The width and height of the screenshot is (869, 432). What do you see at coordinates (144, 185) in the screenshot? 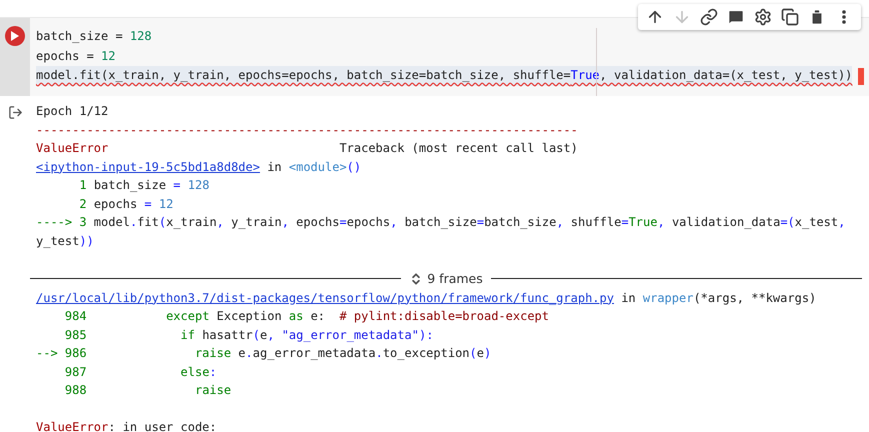
I see `output-line: 1 batch_size = 128` at bounding box center [144, 185].